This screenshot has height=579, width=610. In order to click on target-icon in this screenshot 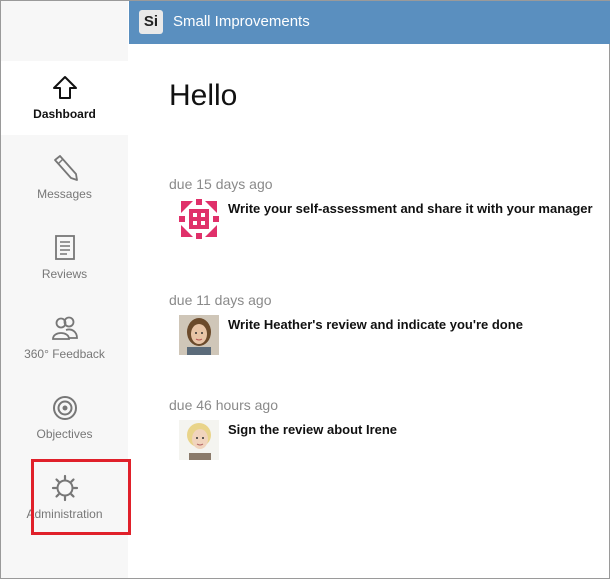, I will do `click(64, 408)`.